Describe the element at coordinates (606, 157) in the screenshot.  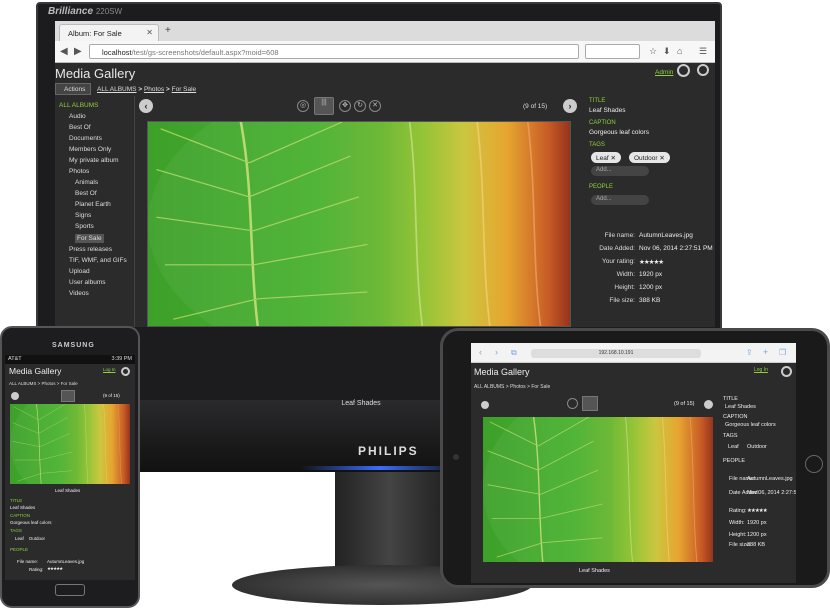
I see `tag-chip: Leaf ✕` at that location.